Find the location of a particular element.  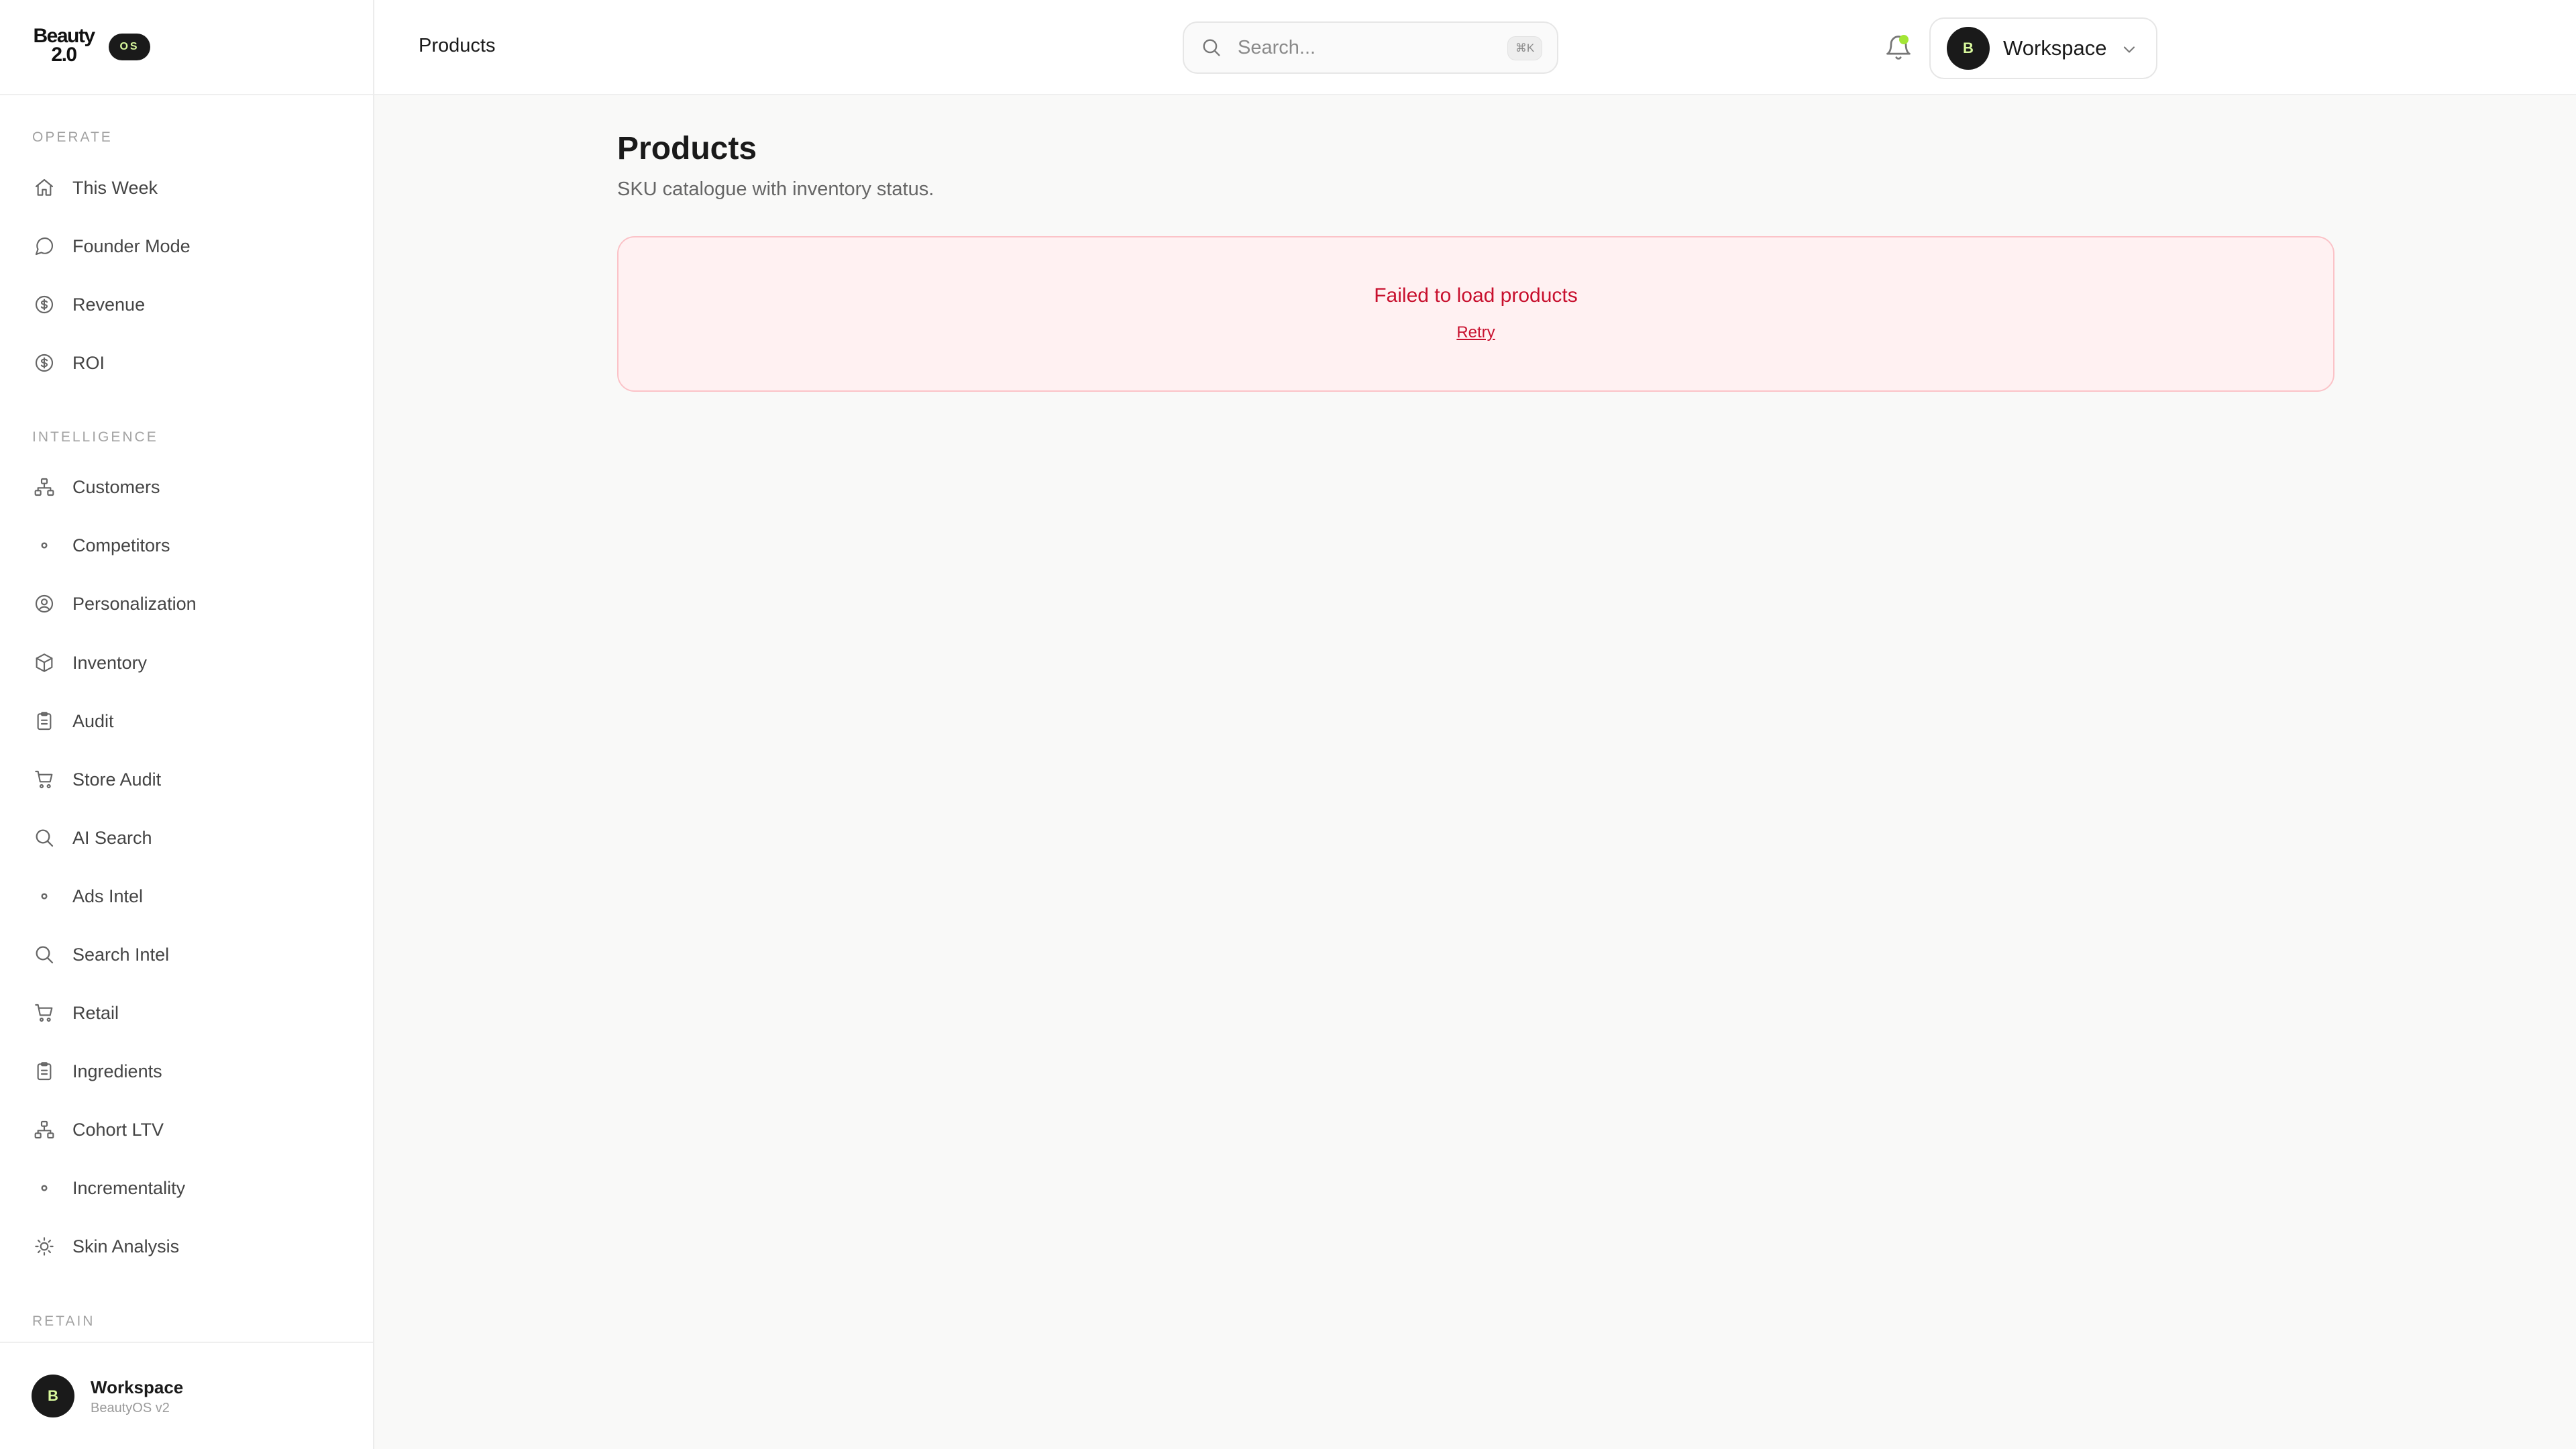

box-icon is located at coordinates (44, 662).